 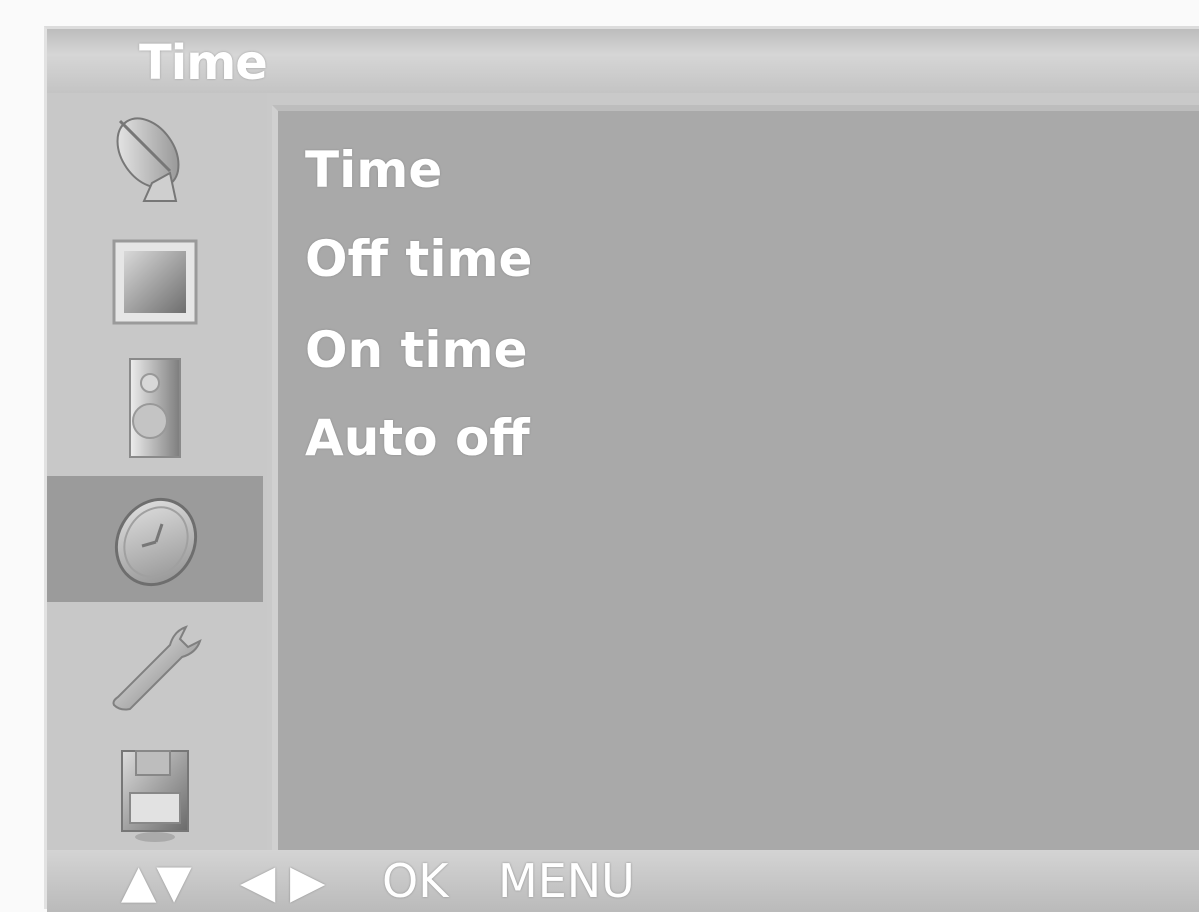 I want to click on menu-item-time: Time, so click(x=373, y=170).